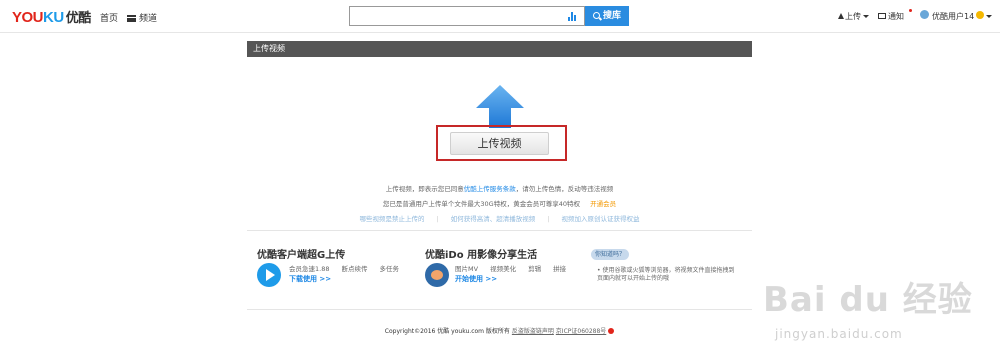 This screenshot has width=1000, height=363. Describe the element at coordinates (853, 16) in the screenshot. I see `upload-menu: 上传` at that location.